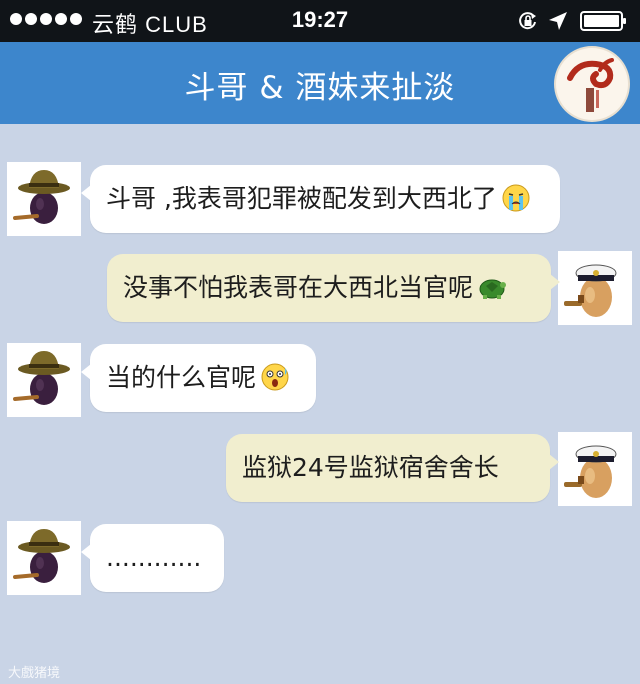 Image resolution: width=640 pixels, height=684 pixels. What do you see at coordinates (298, 287) in the screenshot?
I see `message-text: 没事不怕我表哥在大西北当官呢` at bounding box center [298, 287].